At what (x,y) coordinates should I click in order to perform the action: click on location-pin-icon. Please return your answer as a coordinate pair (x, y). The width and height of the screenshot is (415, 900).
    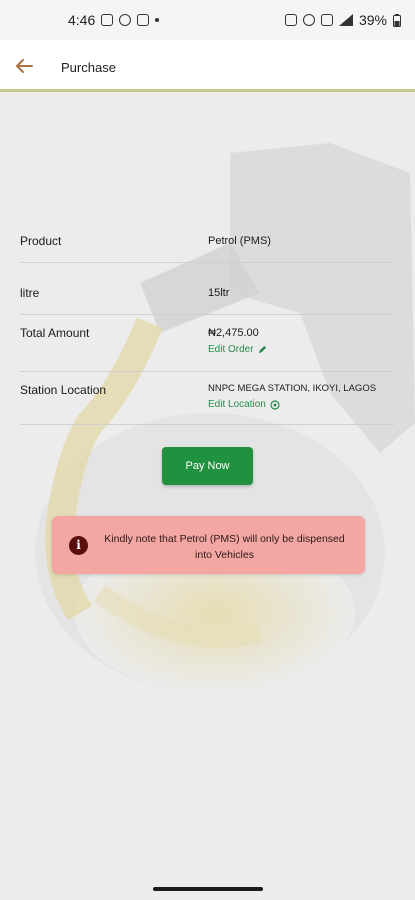
    Looking at the image, I should click on (275, 404).